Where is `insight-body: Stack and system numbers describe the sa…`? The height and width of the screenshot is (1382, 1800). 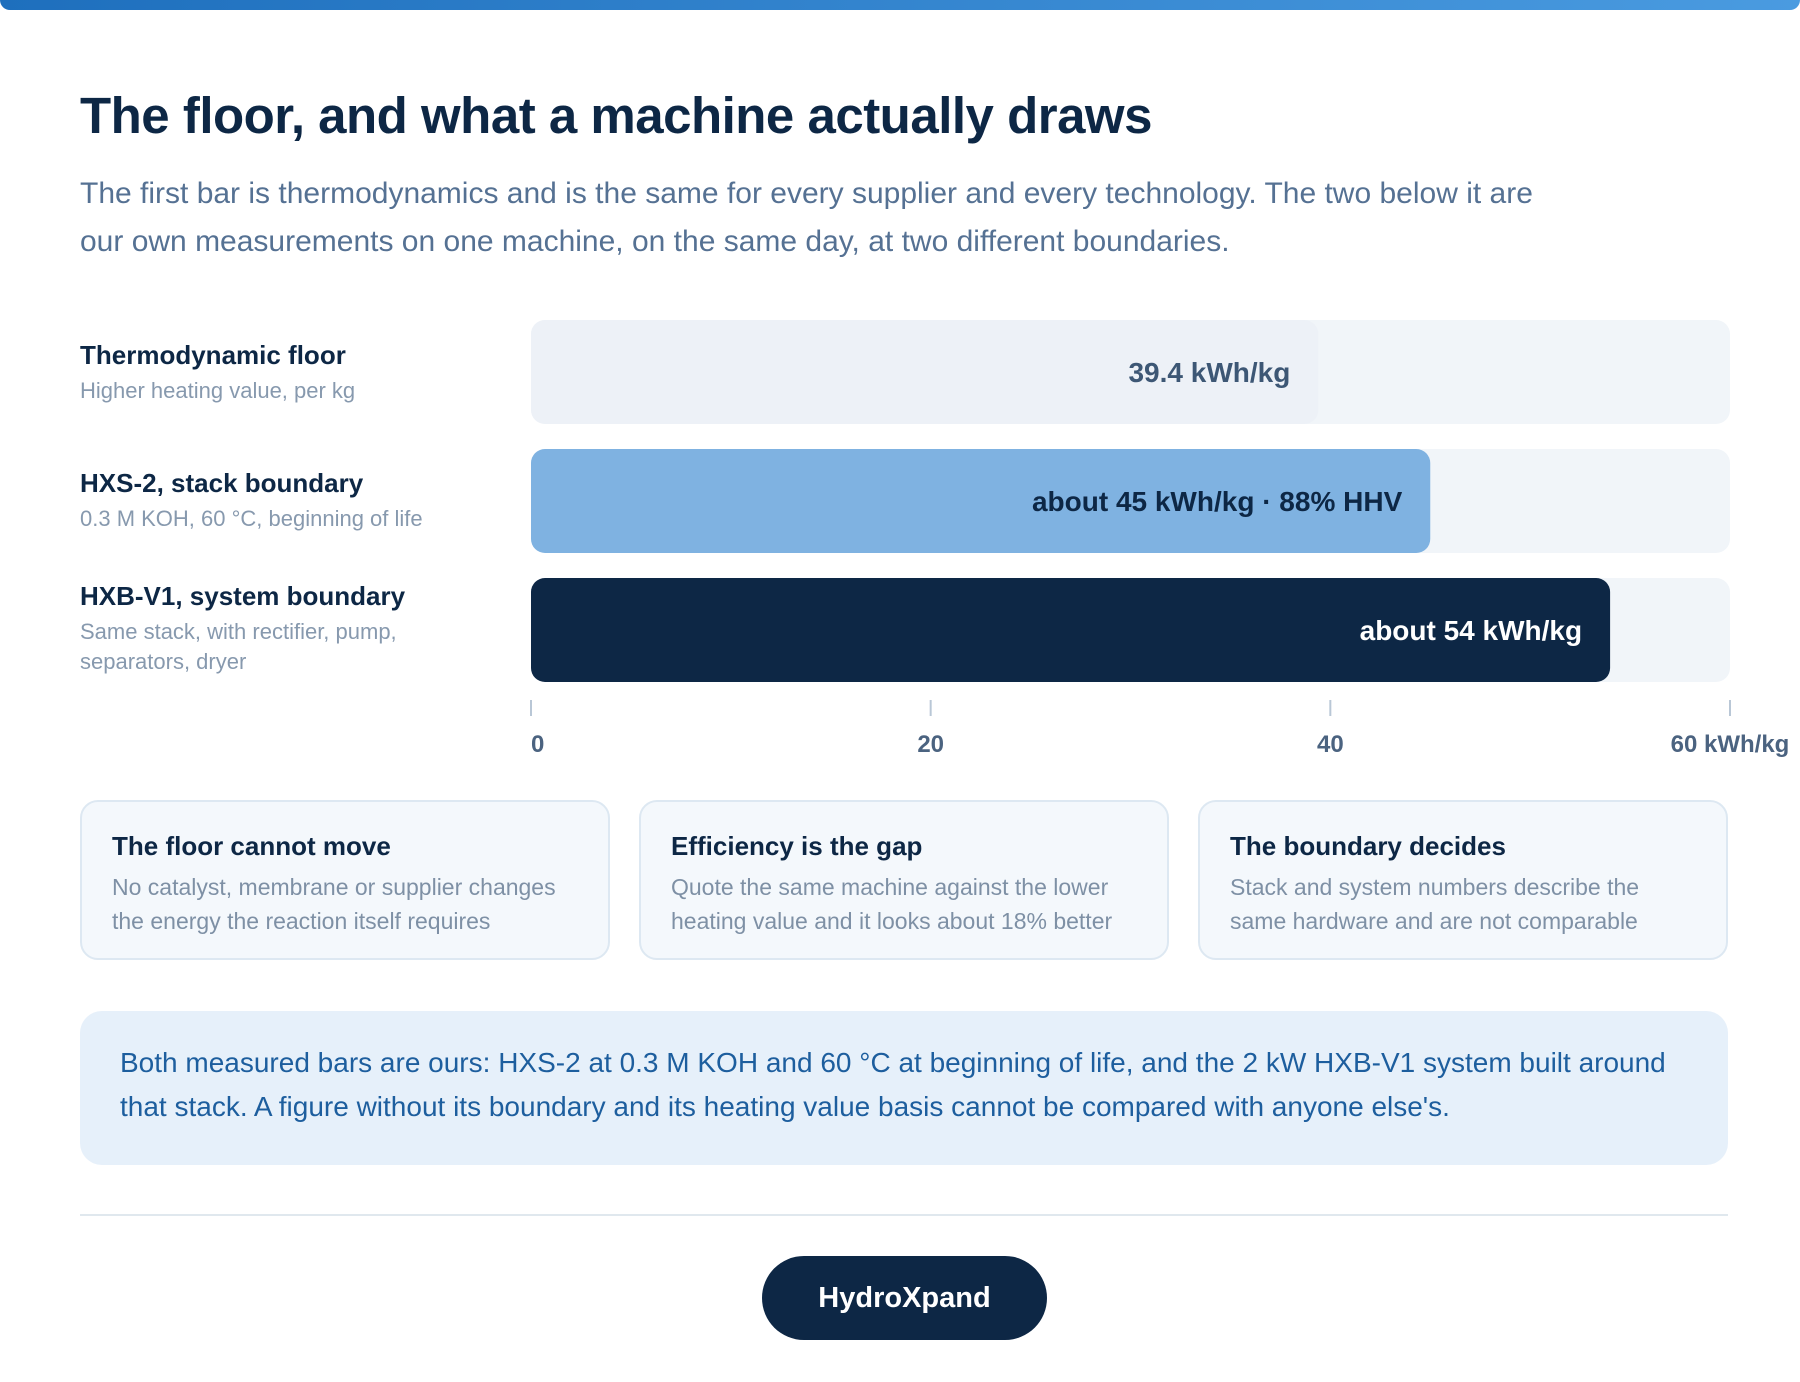
insight-body: Stack and system numbers describe the sa… is located at coordinates (1435, 904).